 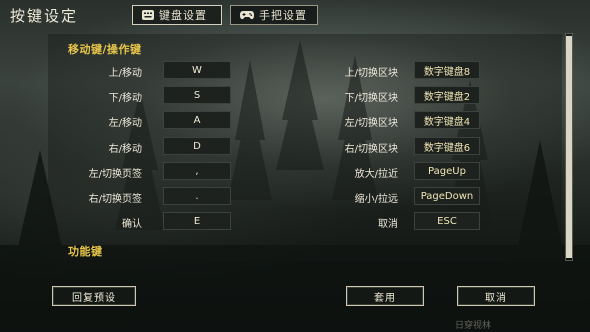 What do you see at coordinates (105, 49) in the screenshot?
I see `section-title-movement: 移动键/操作键` at bounding box center [105, 49].